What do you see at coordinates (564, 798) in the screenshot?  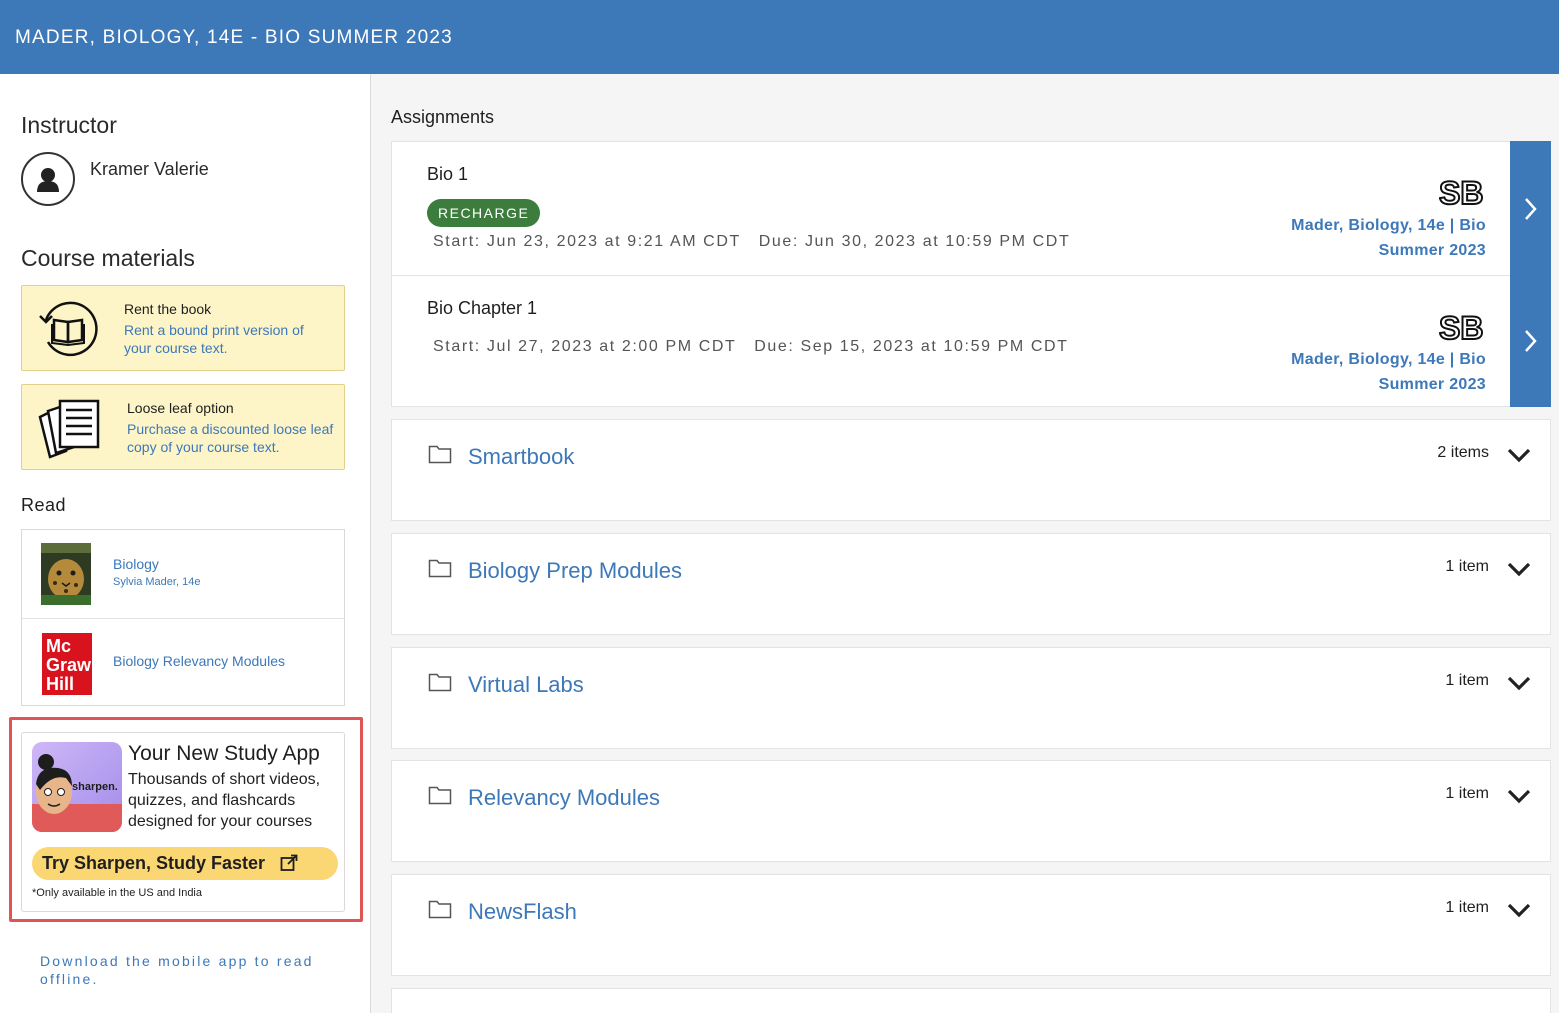 I see `folder-name: Relevancy Modules` at bounding box center [564, 798].